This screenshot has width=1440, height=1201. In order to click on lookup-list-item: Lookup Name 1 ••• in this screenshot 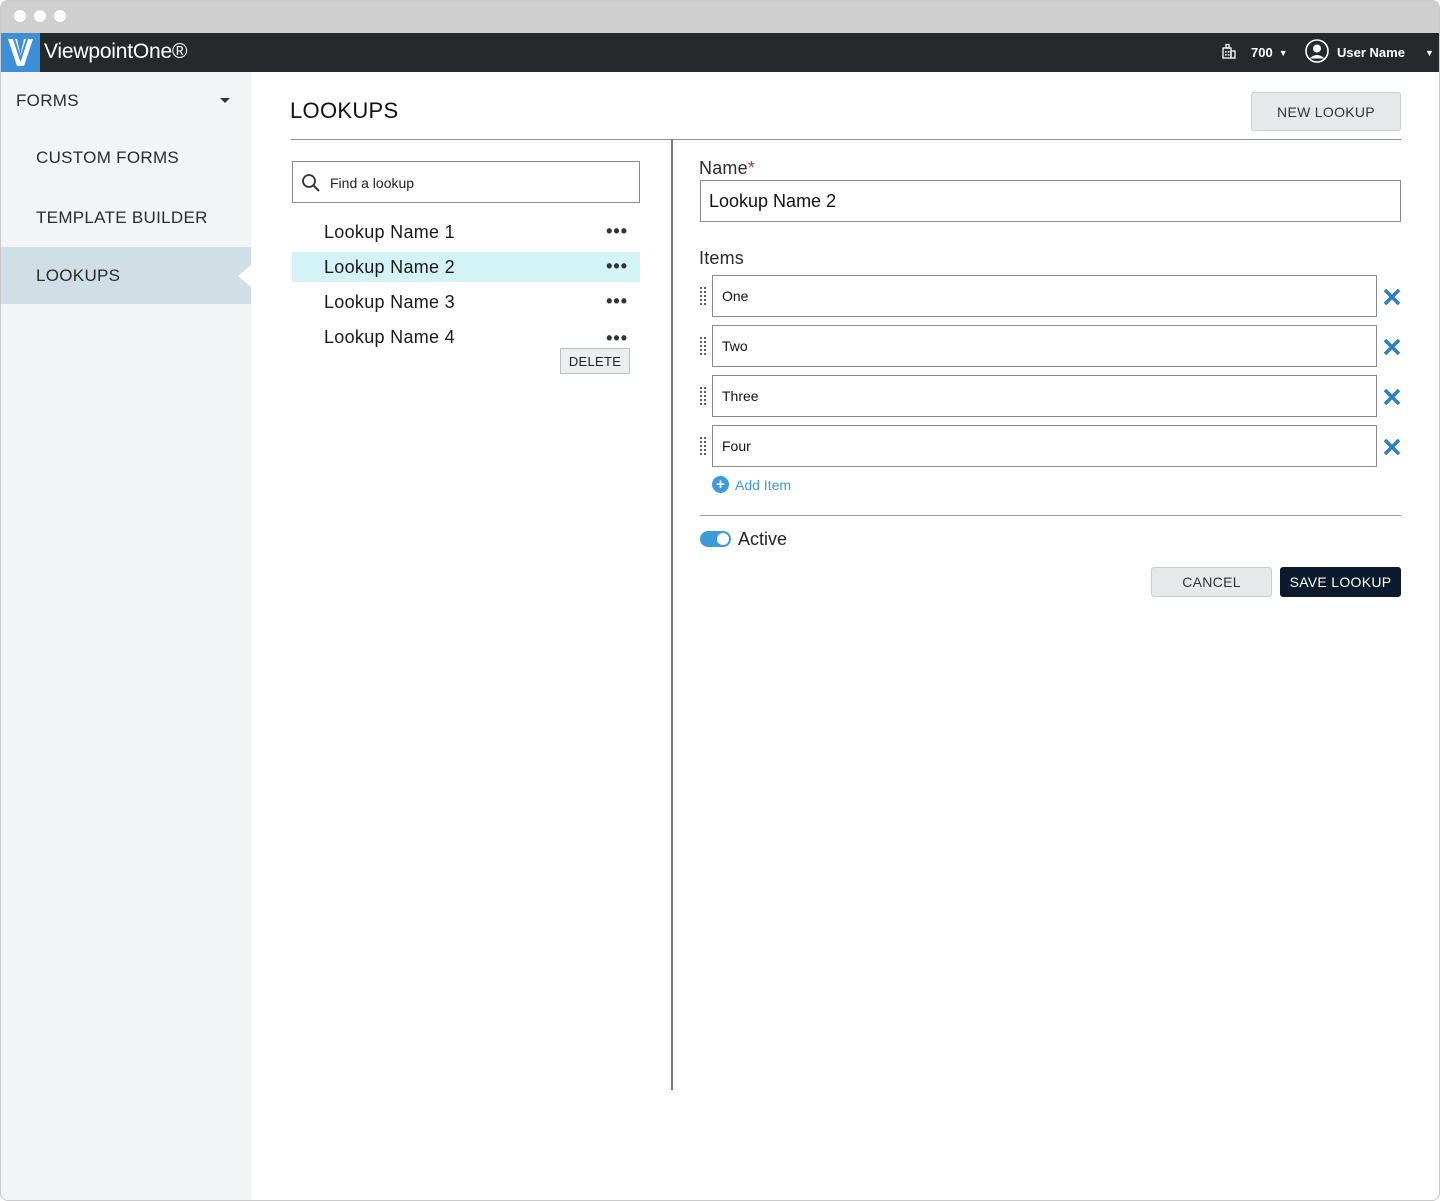, I will do `click(466, 232)`.